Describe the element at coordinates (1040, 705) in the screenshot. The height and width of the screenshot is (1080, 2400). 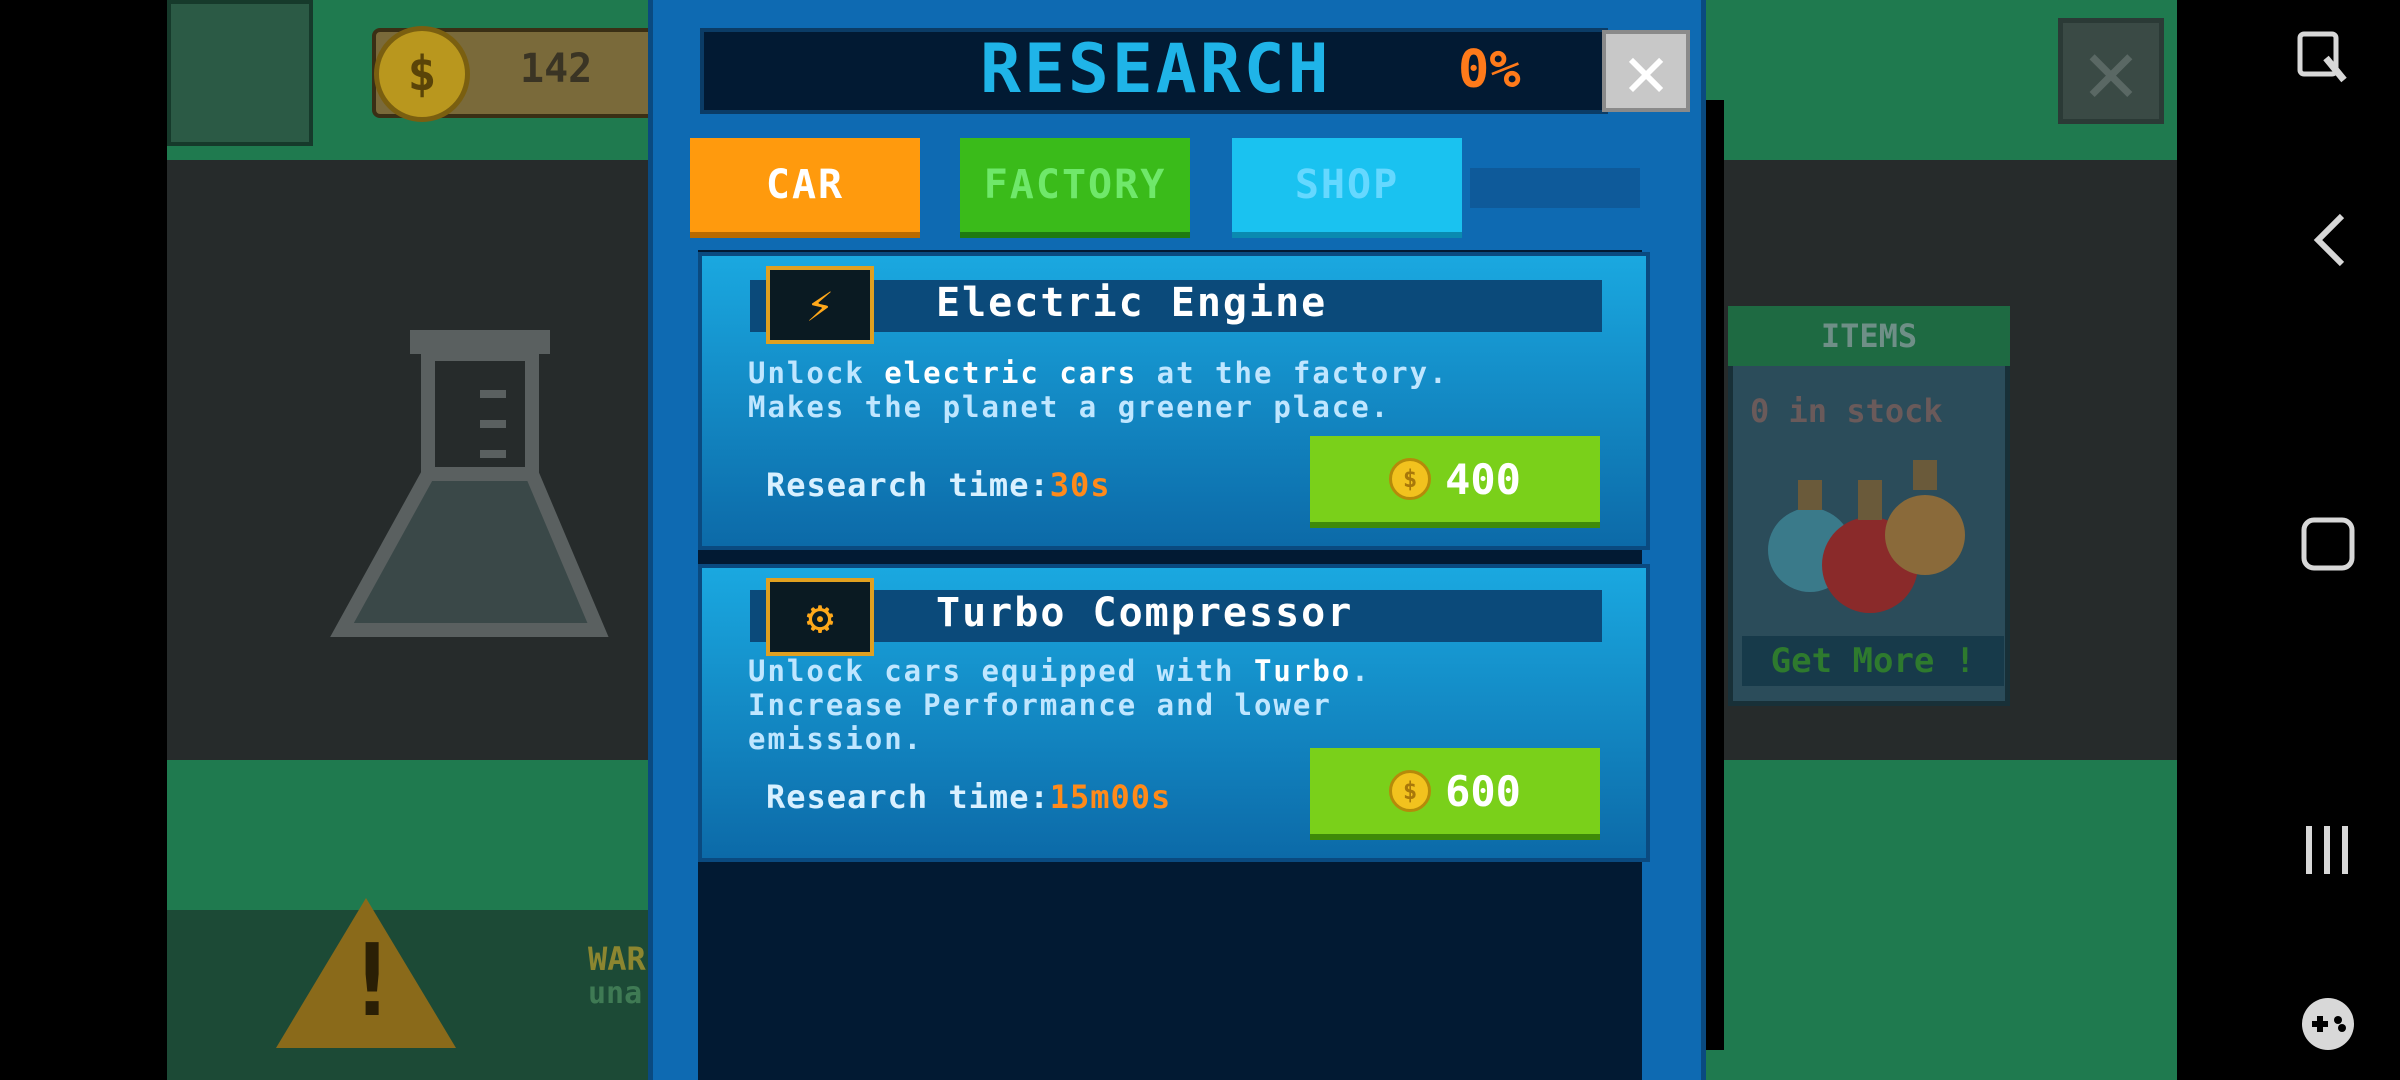
I see `desc-line: Increase Performance and lower` at that location.